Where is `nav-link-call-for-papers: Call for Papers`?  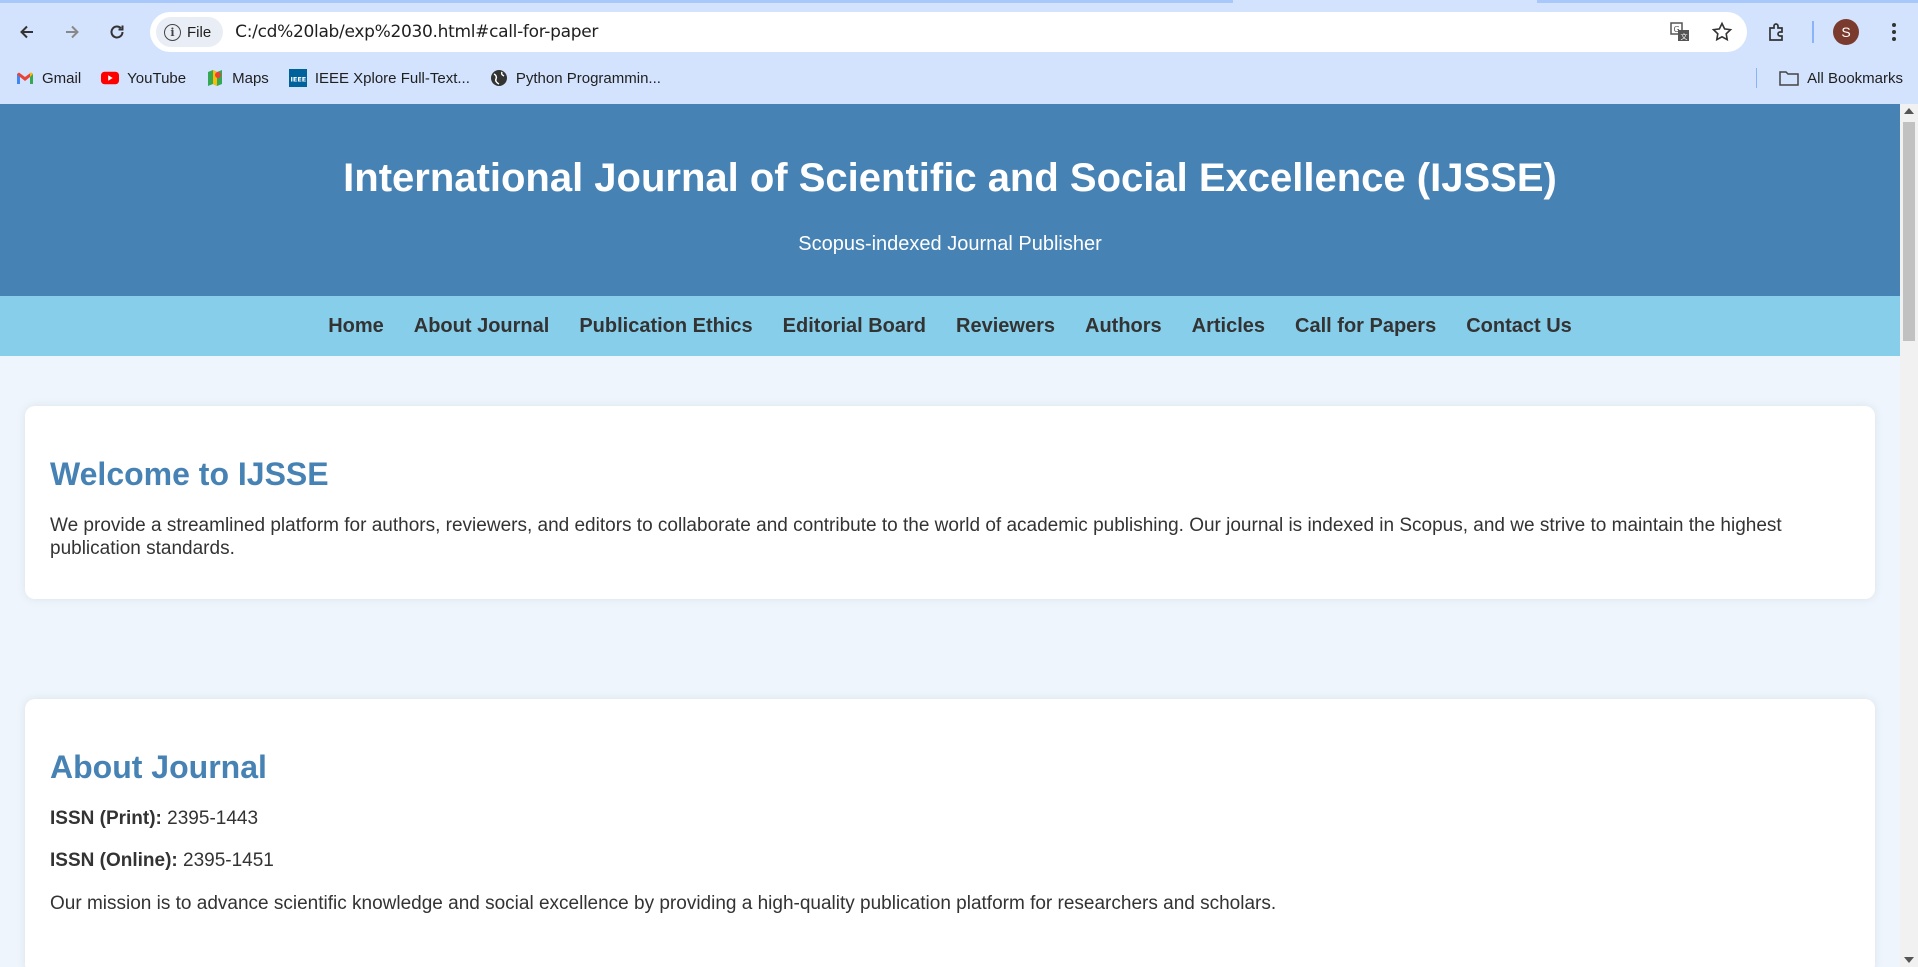 nav-link-call-for-papers: Call for Papers is located at coordinates (1365, 326).